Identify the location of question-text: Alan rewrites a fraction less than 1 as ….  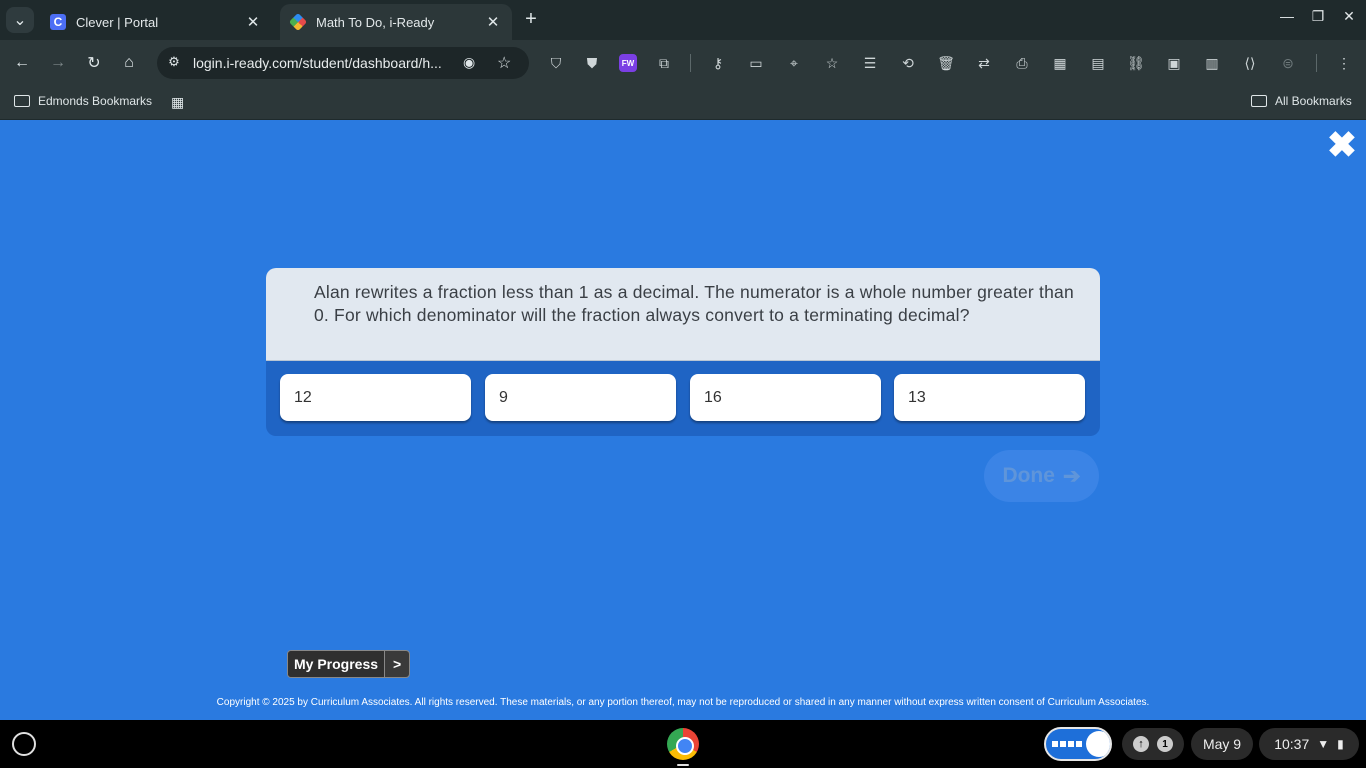
(694, 303).